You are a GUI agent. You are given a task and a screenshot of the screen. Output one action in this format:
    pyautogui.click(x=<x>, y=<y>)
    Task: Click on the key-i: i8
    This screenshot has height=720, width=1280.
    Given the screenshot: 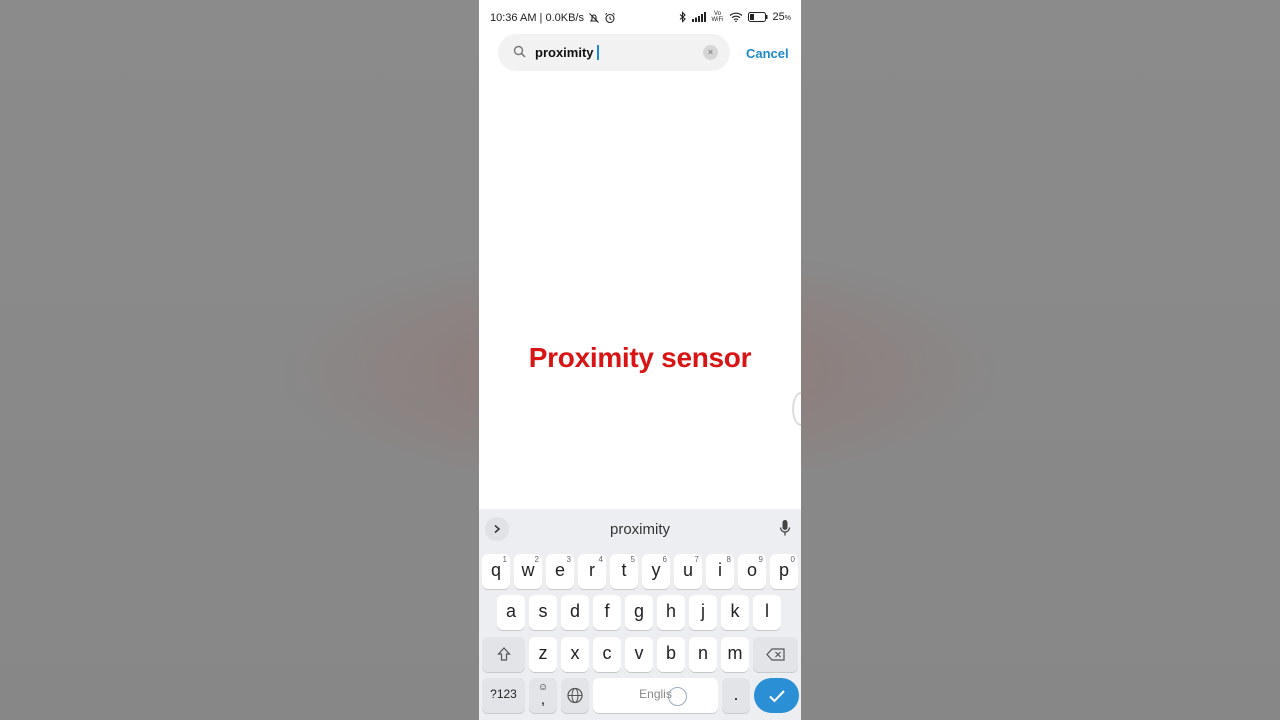 What is the action you would take?
    pyautogui.click(x=720, y=571)
    